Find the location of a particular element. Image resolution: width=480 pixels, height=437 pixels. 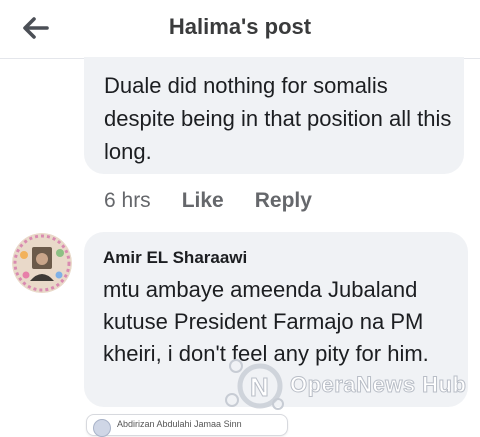

comment-author: Abdirizan Abdulahi Jamaa Sinn is located at coordinates (179, 424).